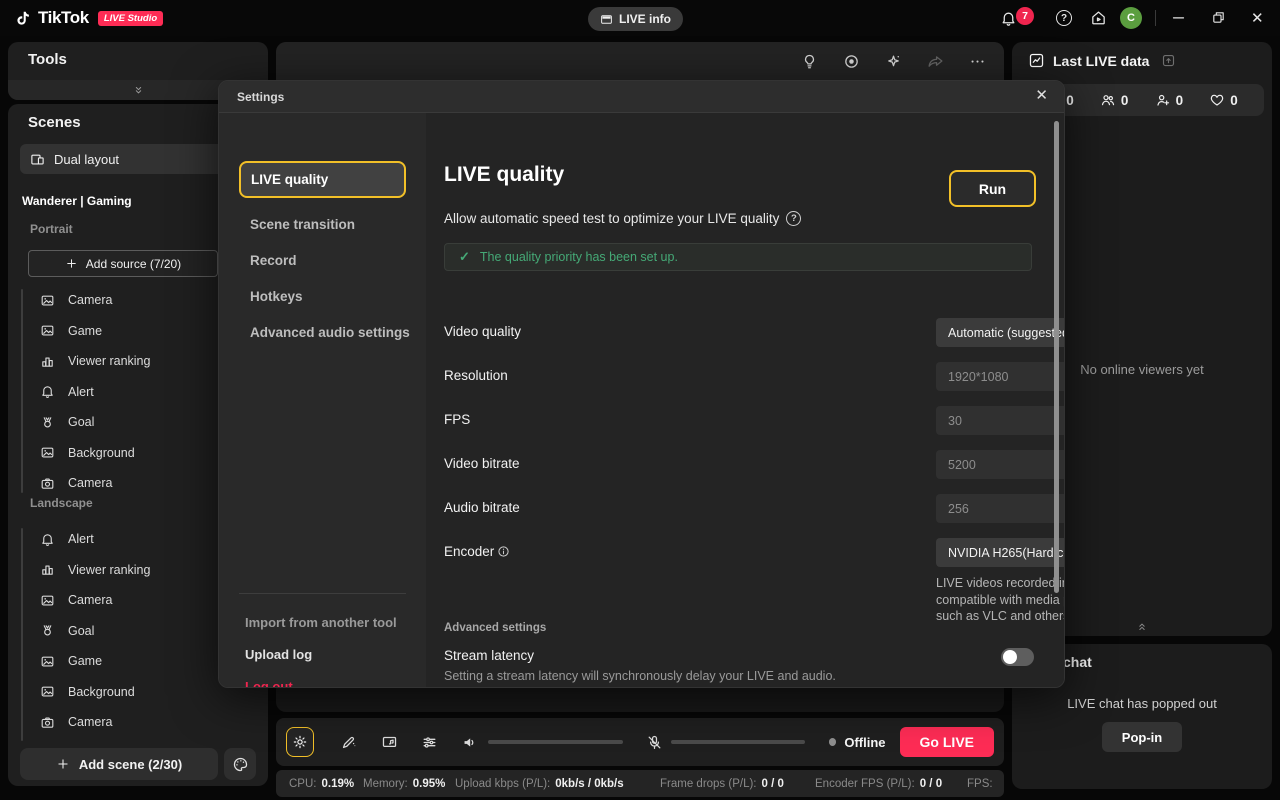 The image size is (1280, 800). What do you see at coordinates (348, 742) in the screenshot?
I see `edit-pen-icon` at bounding box center [348, 742].